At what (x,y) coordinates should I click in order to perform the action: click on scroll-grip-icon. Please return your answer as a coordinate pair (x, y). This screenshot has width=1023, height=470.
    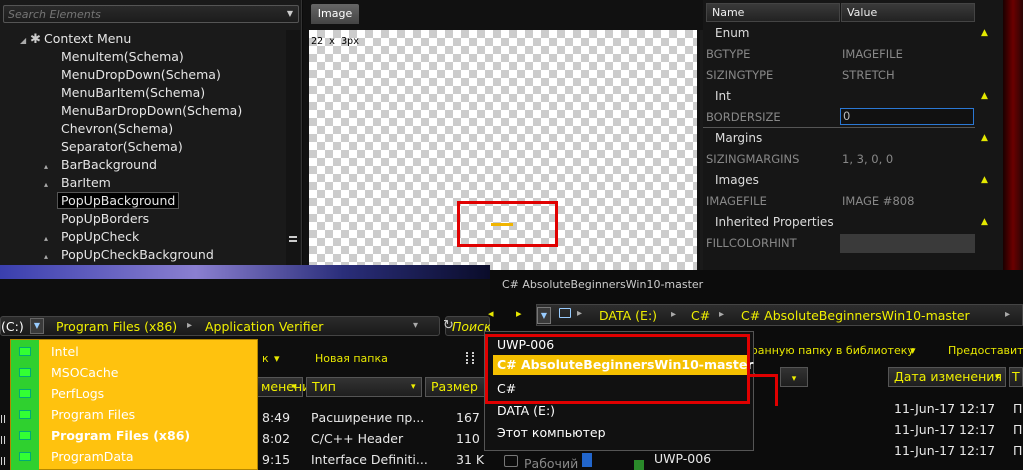
    Looking at the image, I should click on (293, 239).